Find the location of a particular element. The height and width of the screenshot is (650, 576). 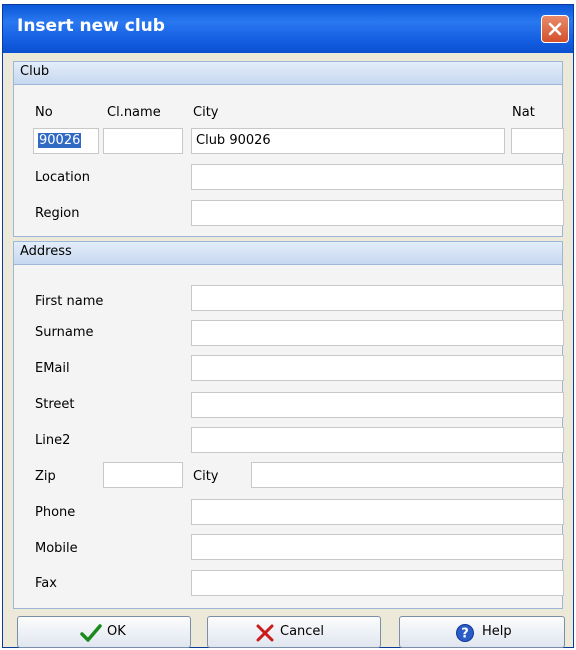

email-field is located at coordinates (377, 368).